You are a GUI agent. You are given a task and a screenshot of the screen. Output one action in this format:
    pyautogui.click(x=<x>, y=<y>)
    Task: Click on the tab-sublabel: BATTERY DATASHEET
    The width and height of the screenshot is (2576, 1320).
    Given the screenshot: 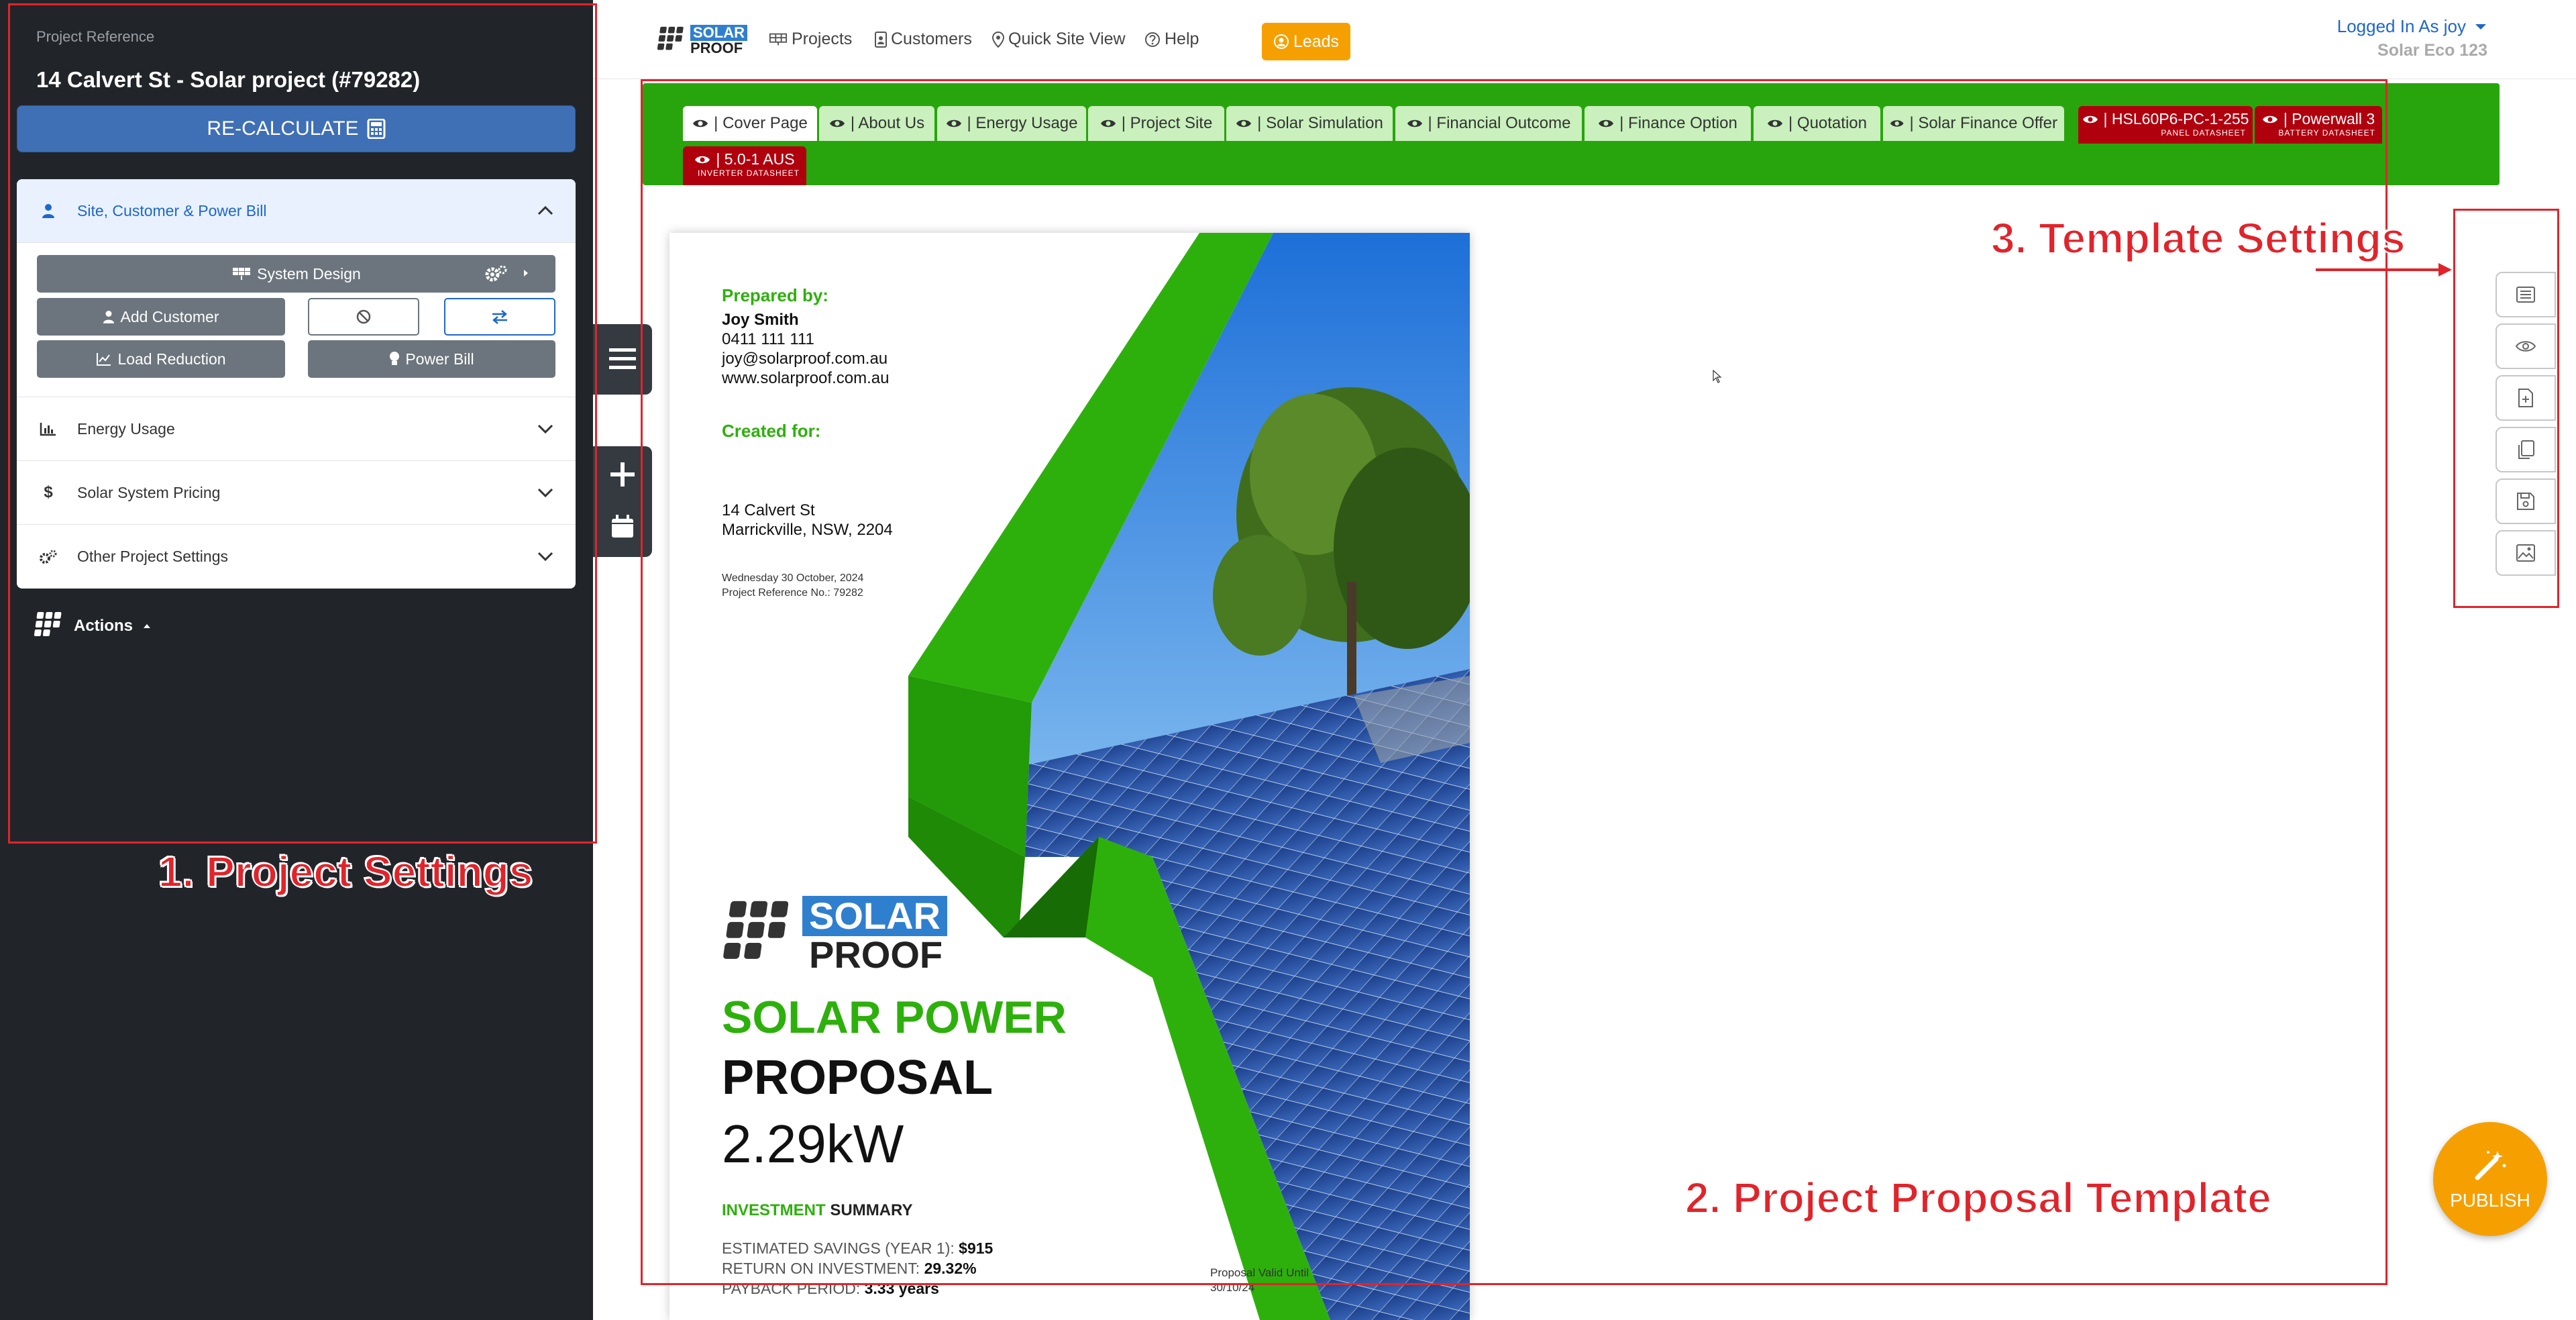 What is the action you would take?
    pyautogui.click(x=2326, y=133)
    